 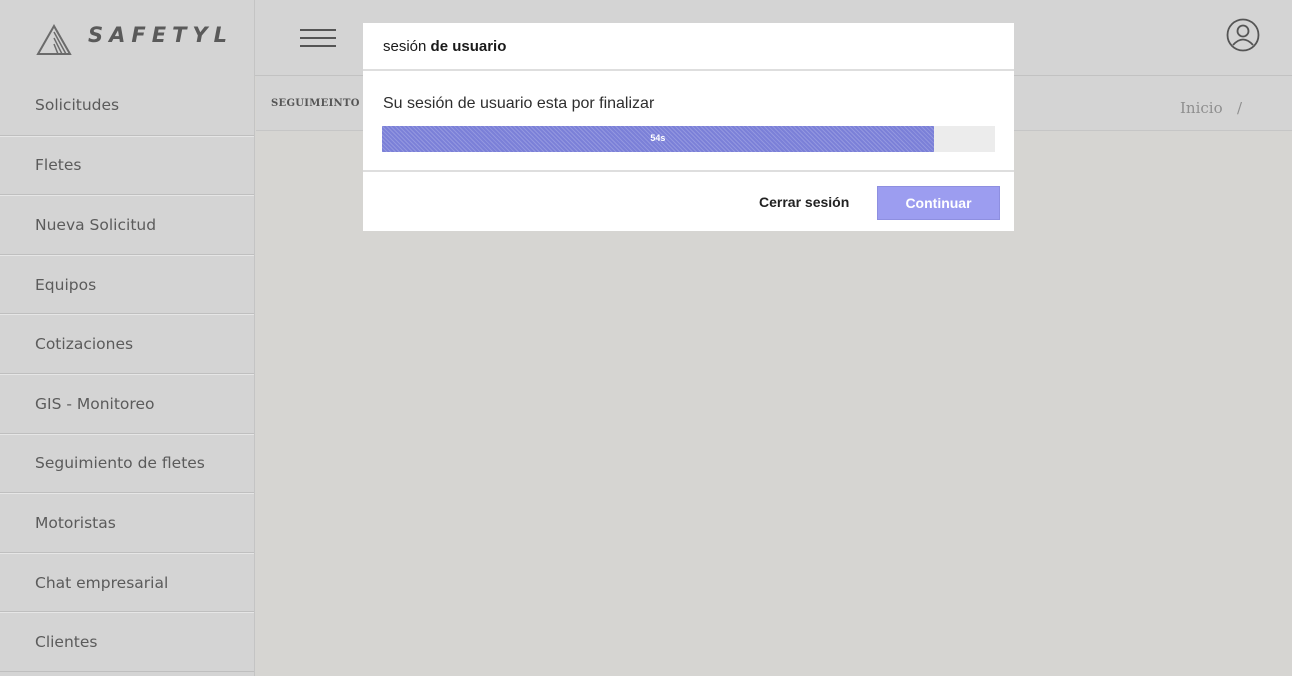 I want to click on brand: SAFETYL, so click(x=127, y=38).